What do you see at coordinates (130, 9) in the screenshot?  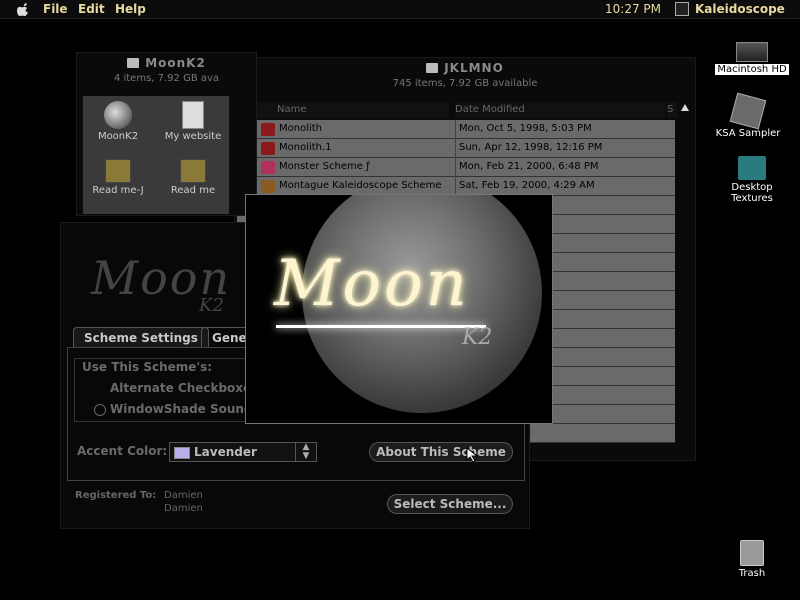 I see `menu-help: Help` at bounding box center [130, 9].